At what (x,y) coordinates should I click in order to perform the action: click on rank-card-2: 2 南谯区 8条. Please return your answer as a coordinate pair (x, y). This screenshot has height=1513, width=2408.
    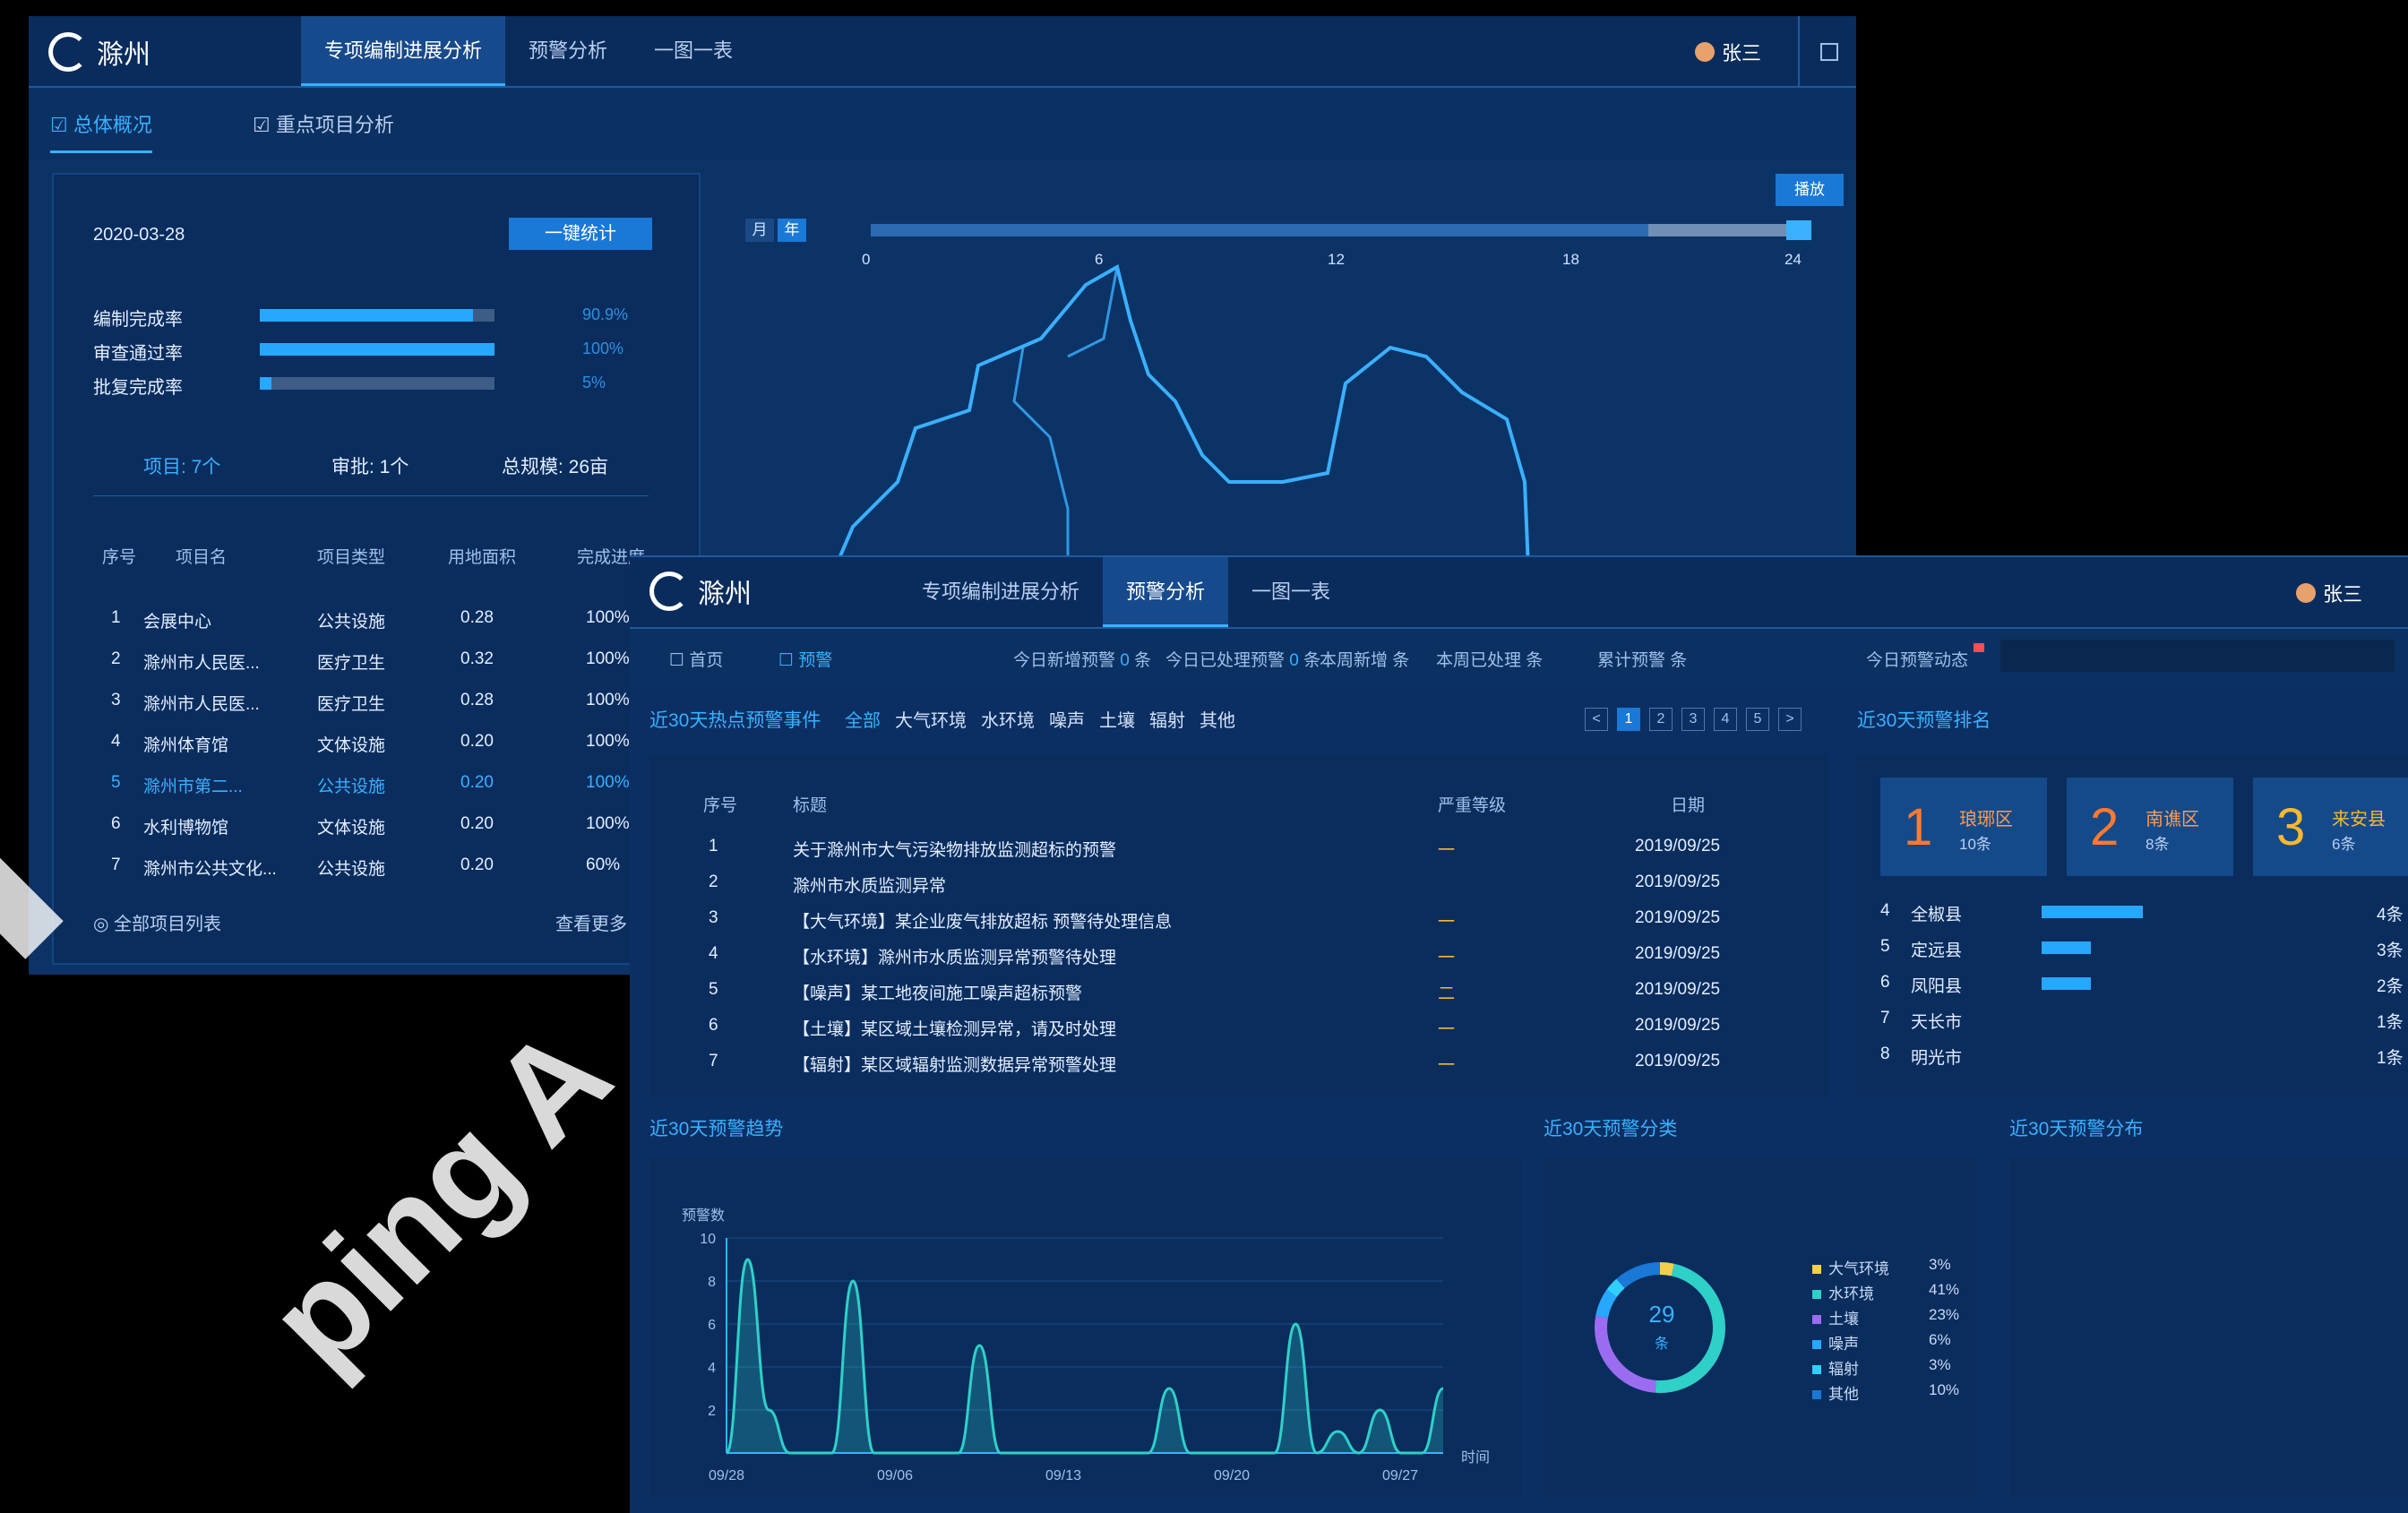
    Looking at the image, I should click on (2150, 827).